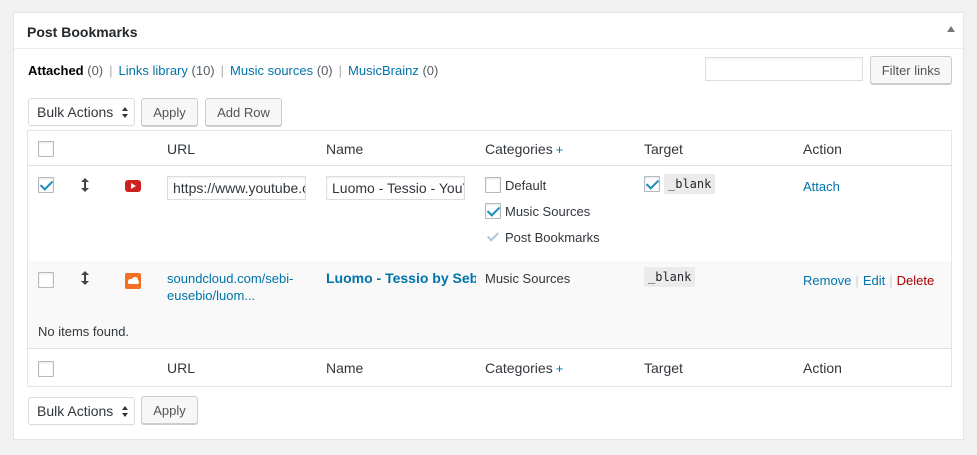  Describe the element at coordinates (82, 32) in the screenshot. I see `panel-title: Post Bookmarks` at that location.